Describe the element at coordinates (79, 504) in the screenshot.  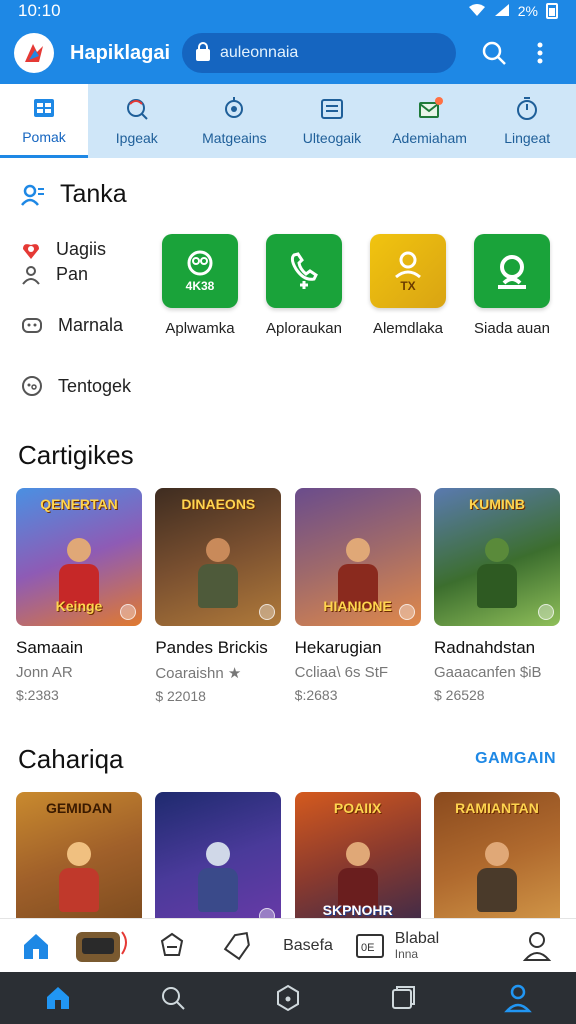
I see `game-logo-text: QENERTAN` at that location.